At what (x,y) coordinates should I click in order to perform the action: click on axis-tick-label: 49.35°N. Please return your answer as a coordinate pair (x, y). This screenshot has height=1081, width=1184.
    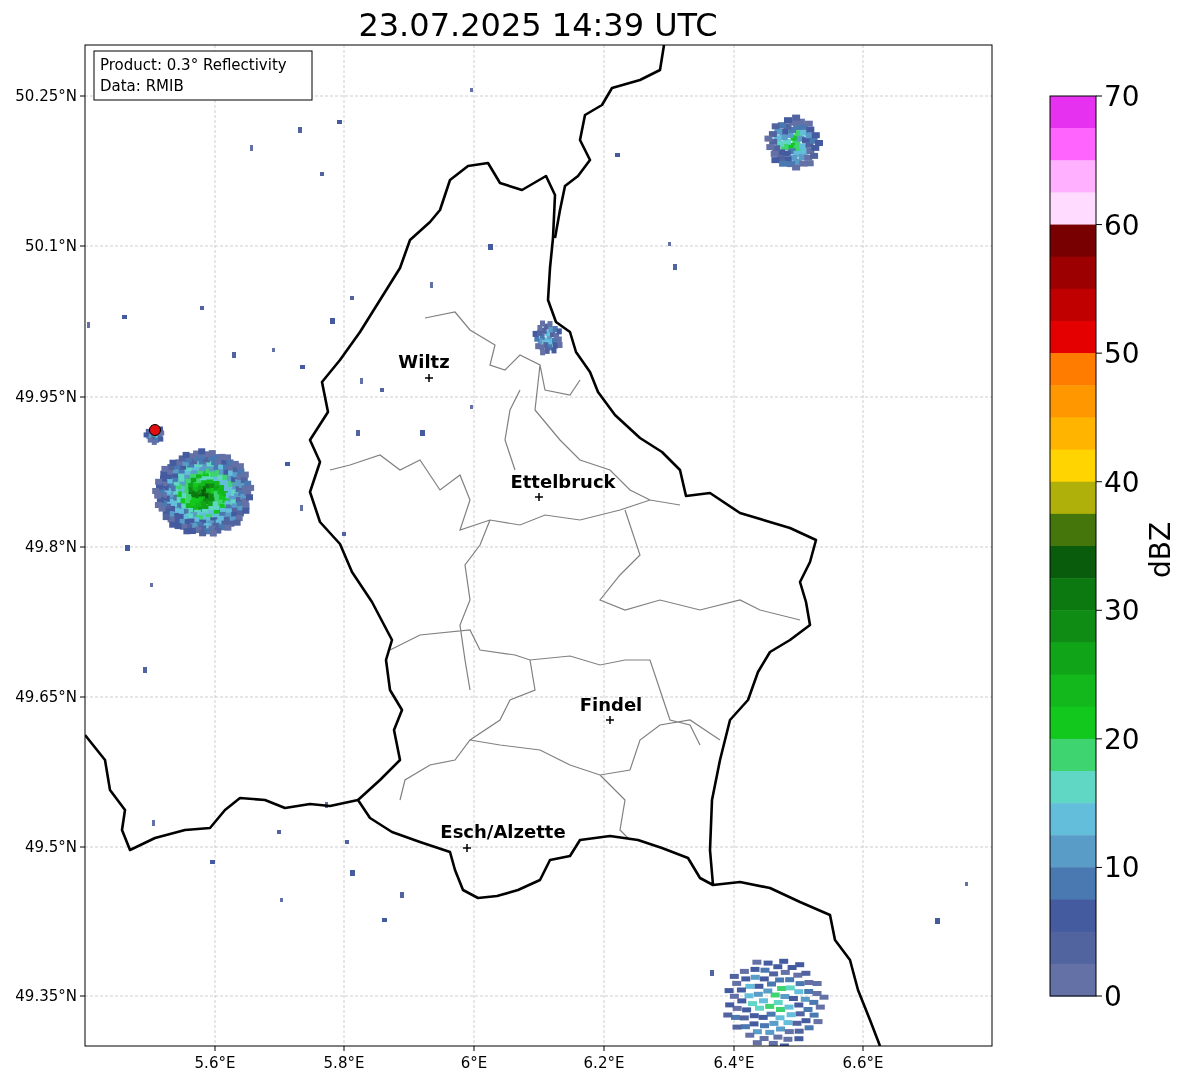
    Looking at the image, I should click on (46, 996).